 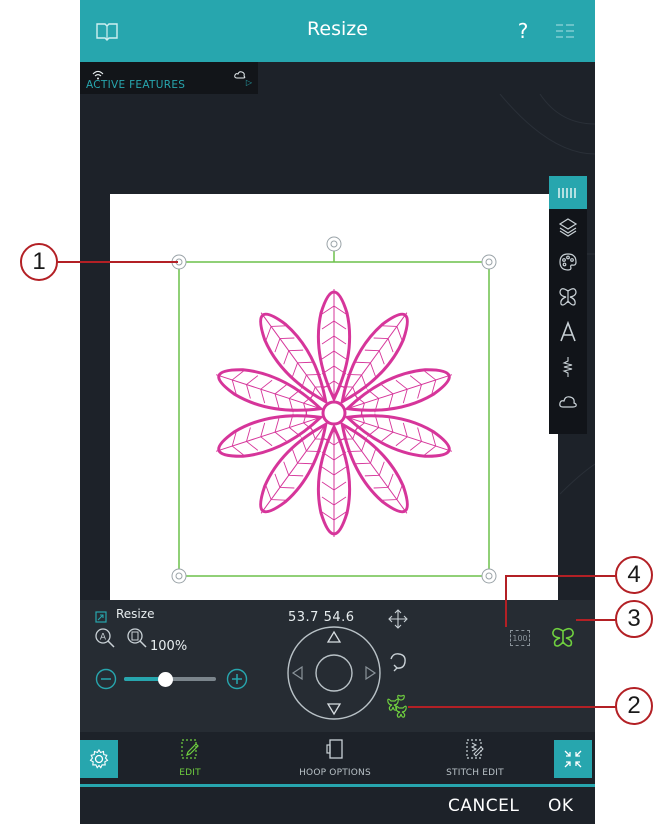 I want to click on resize-handle-bottom-left, so click(x=179, y=576).